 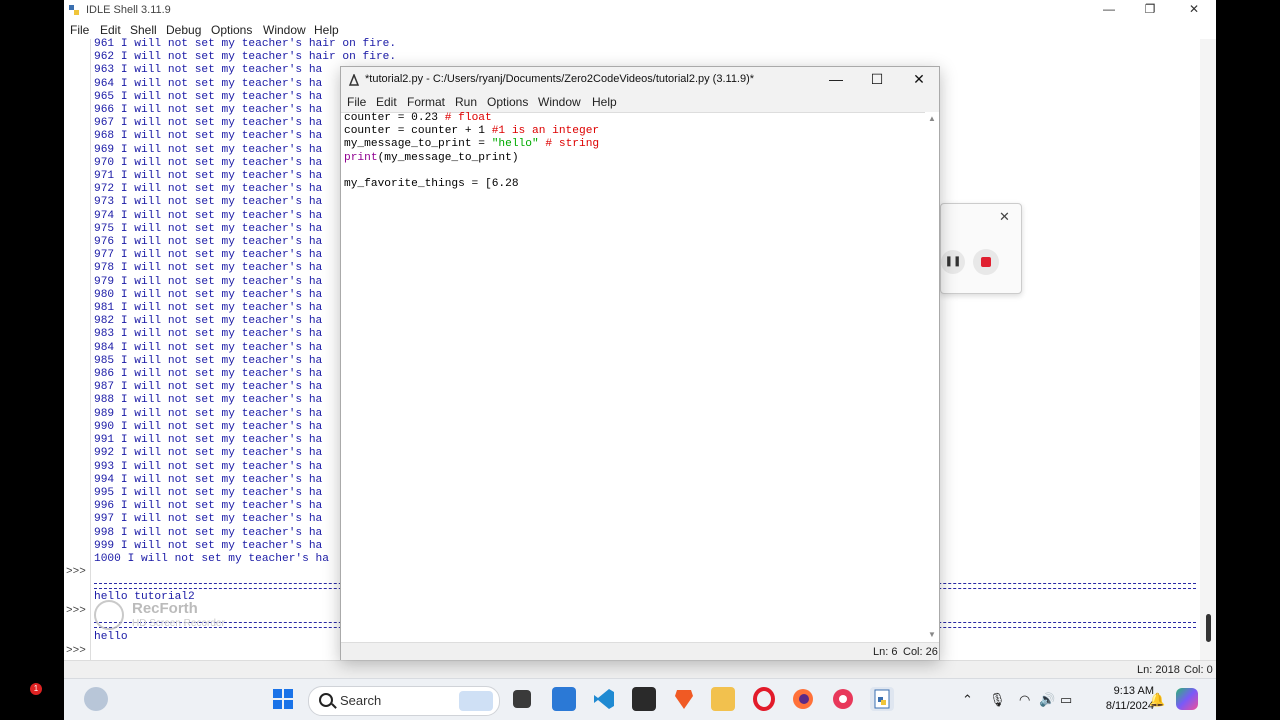 I want to click on taskbar-search: Search, so click(x=404, y=701).